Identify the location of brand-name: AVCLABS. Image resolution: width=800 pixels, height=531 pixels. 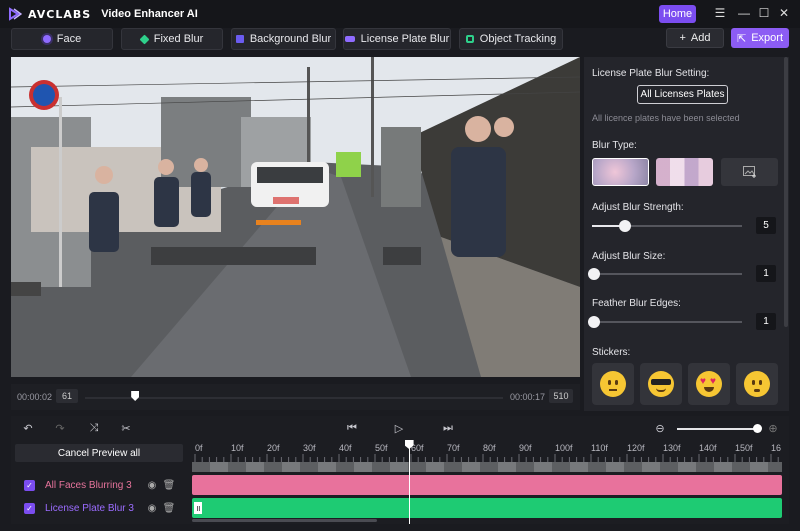
(60, 14).